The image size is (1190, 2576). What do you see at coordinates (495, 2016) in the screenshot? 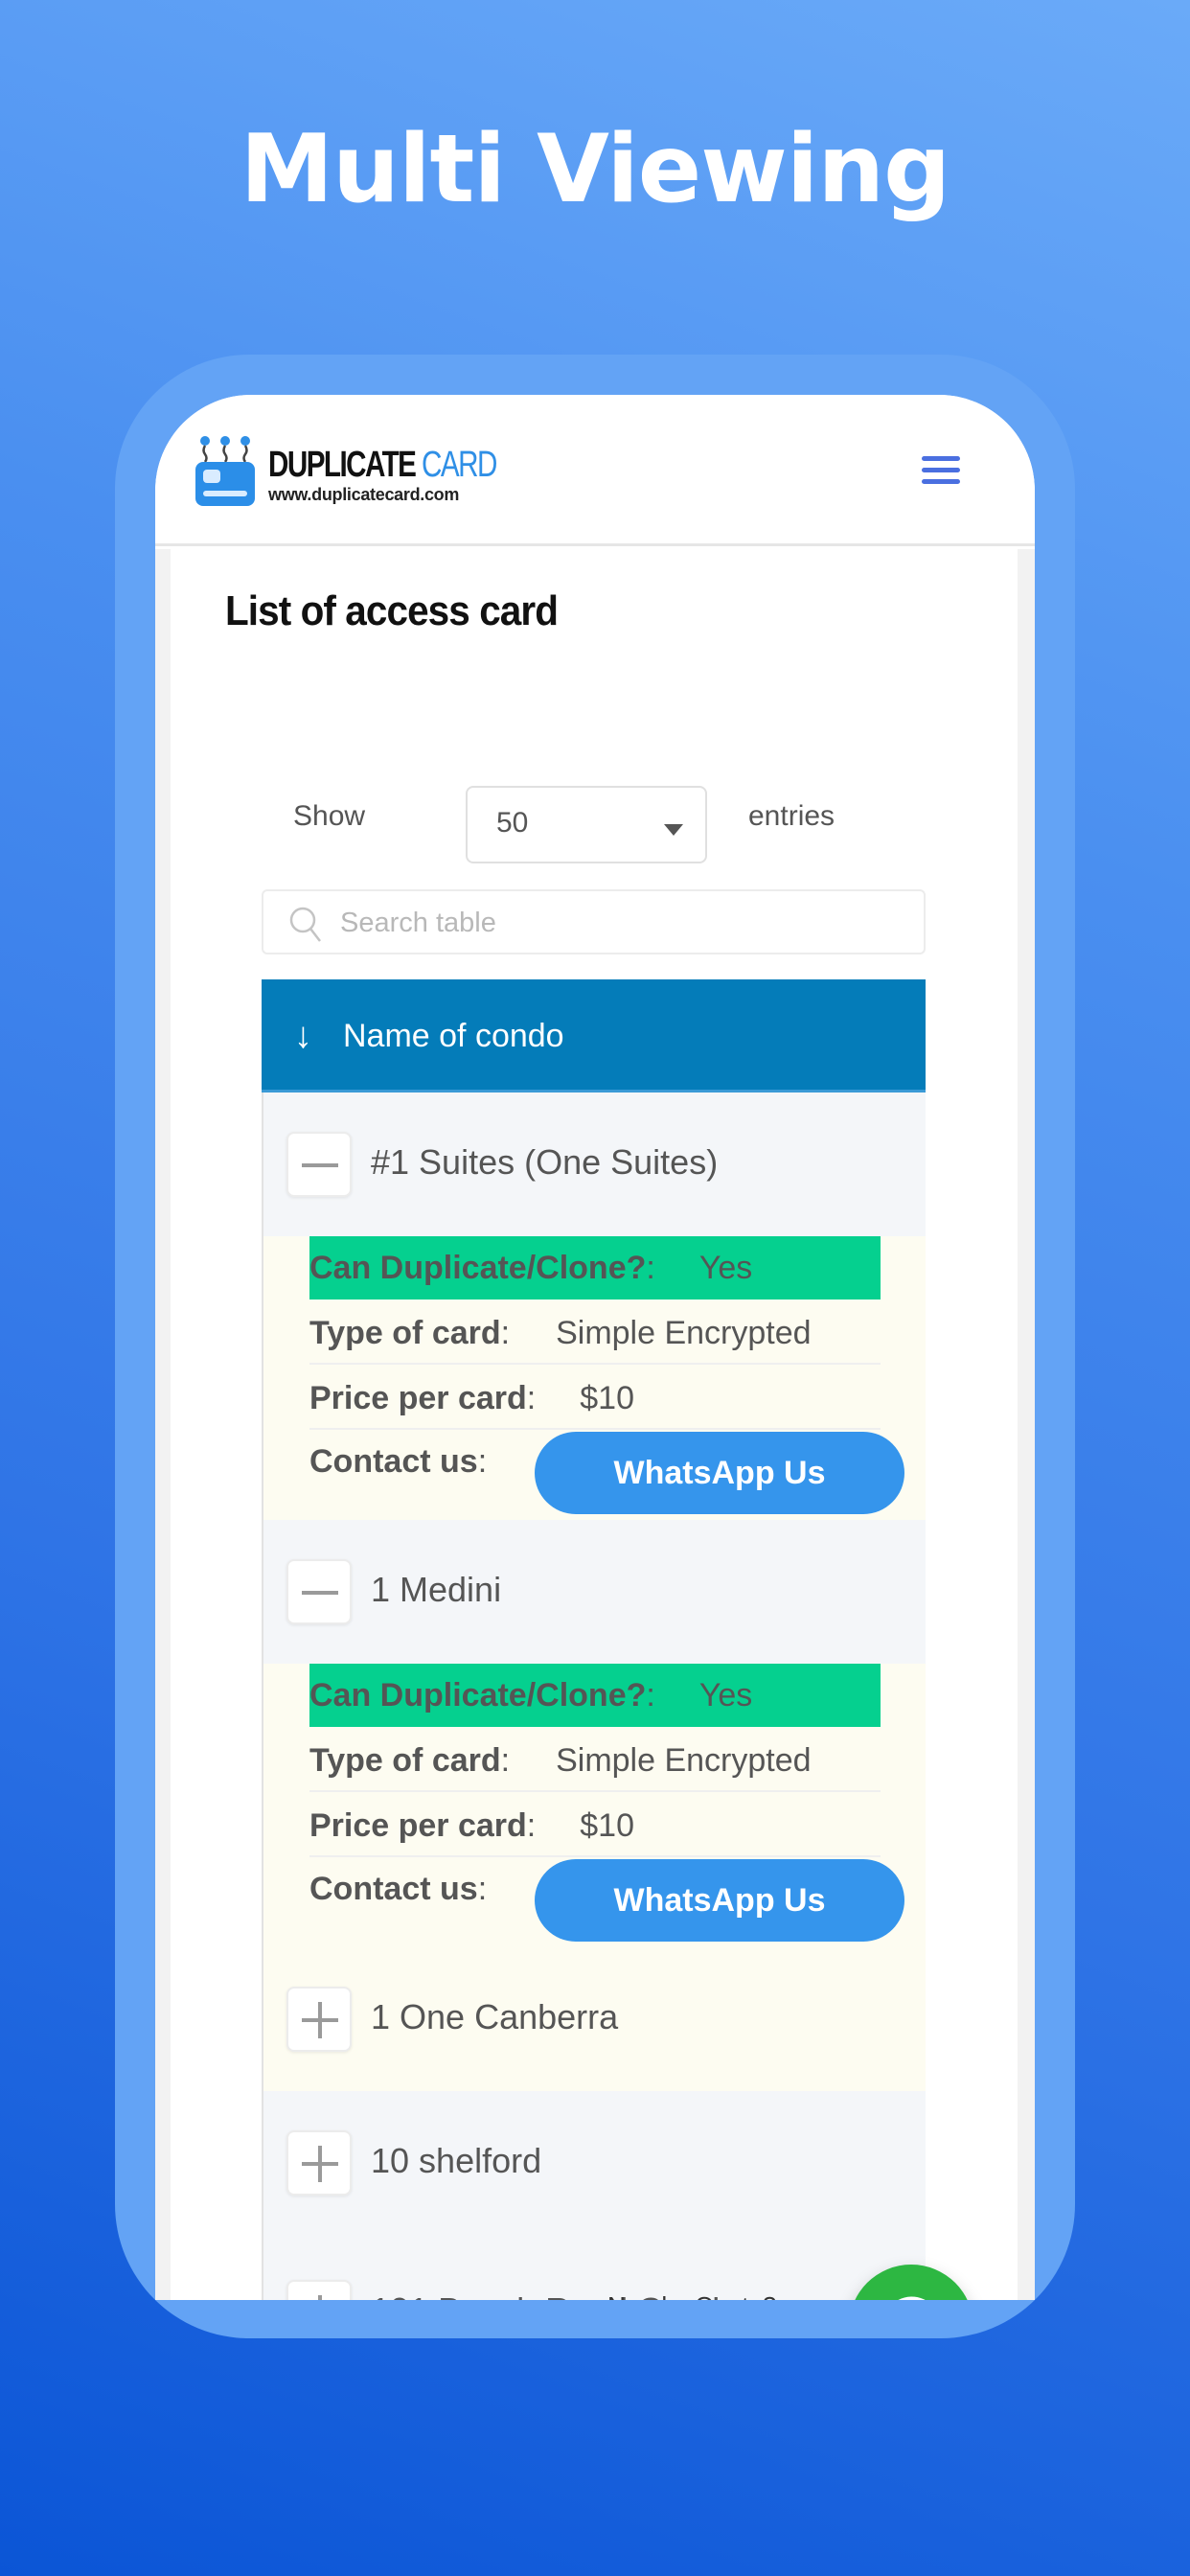
I see `condo-name: 1 One Canberra` at bounding box center [495, 2016].